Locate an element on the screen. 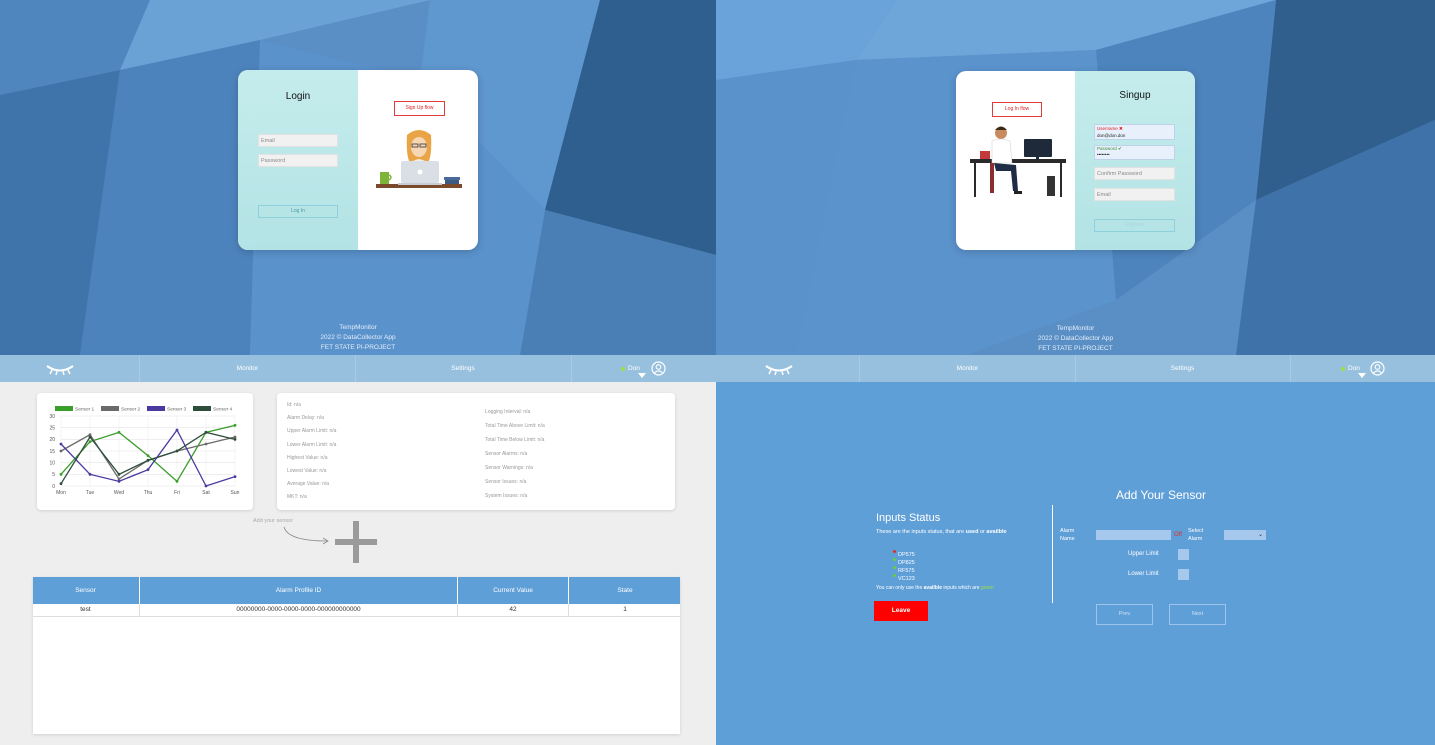  cell-sensor: test is located at coordinates (85, 609).